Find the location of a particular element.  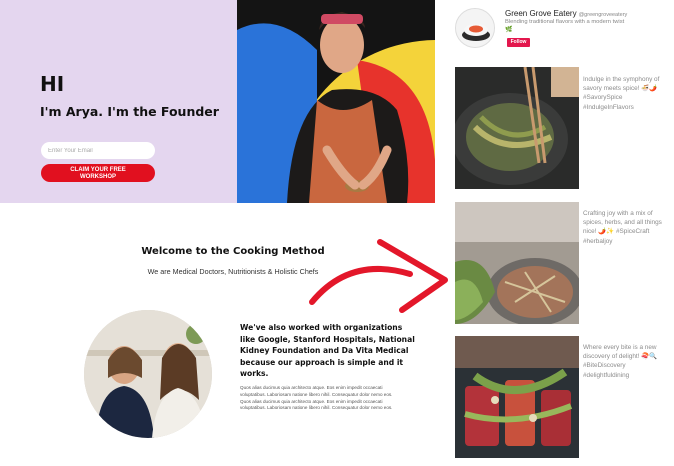

team-photo is located at coordinates (148, 374).